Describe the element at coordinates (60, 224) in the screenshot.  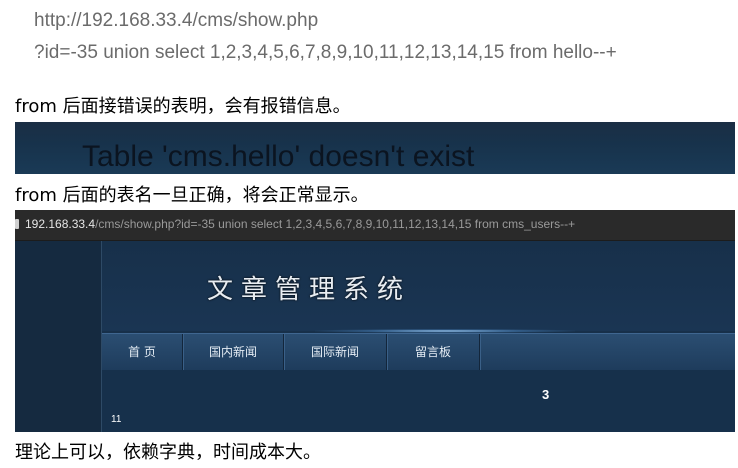
I see `address-host: 192.168.33.4` at that location.